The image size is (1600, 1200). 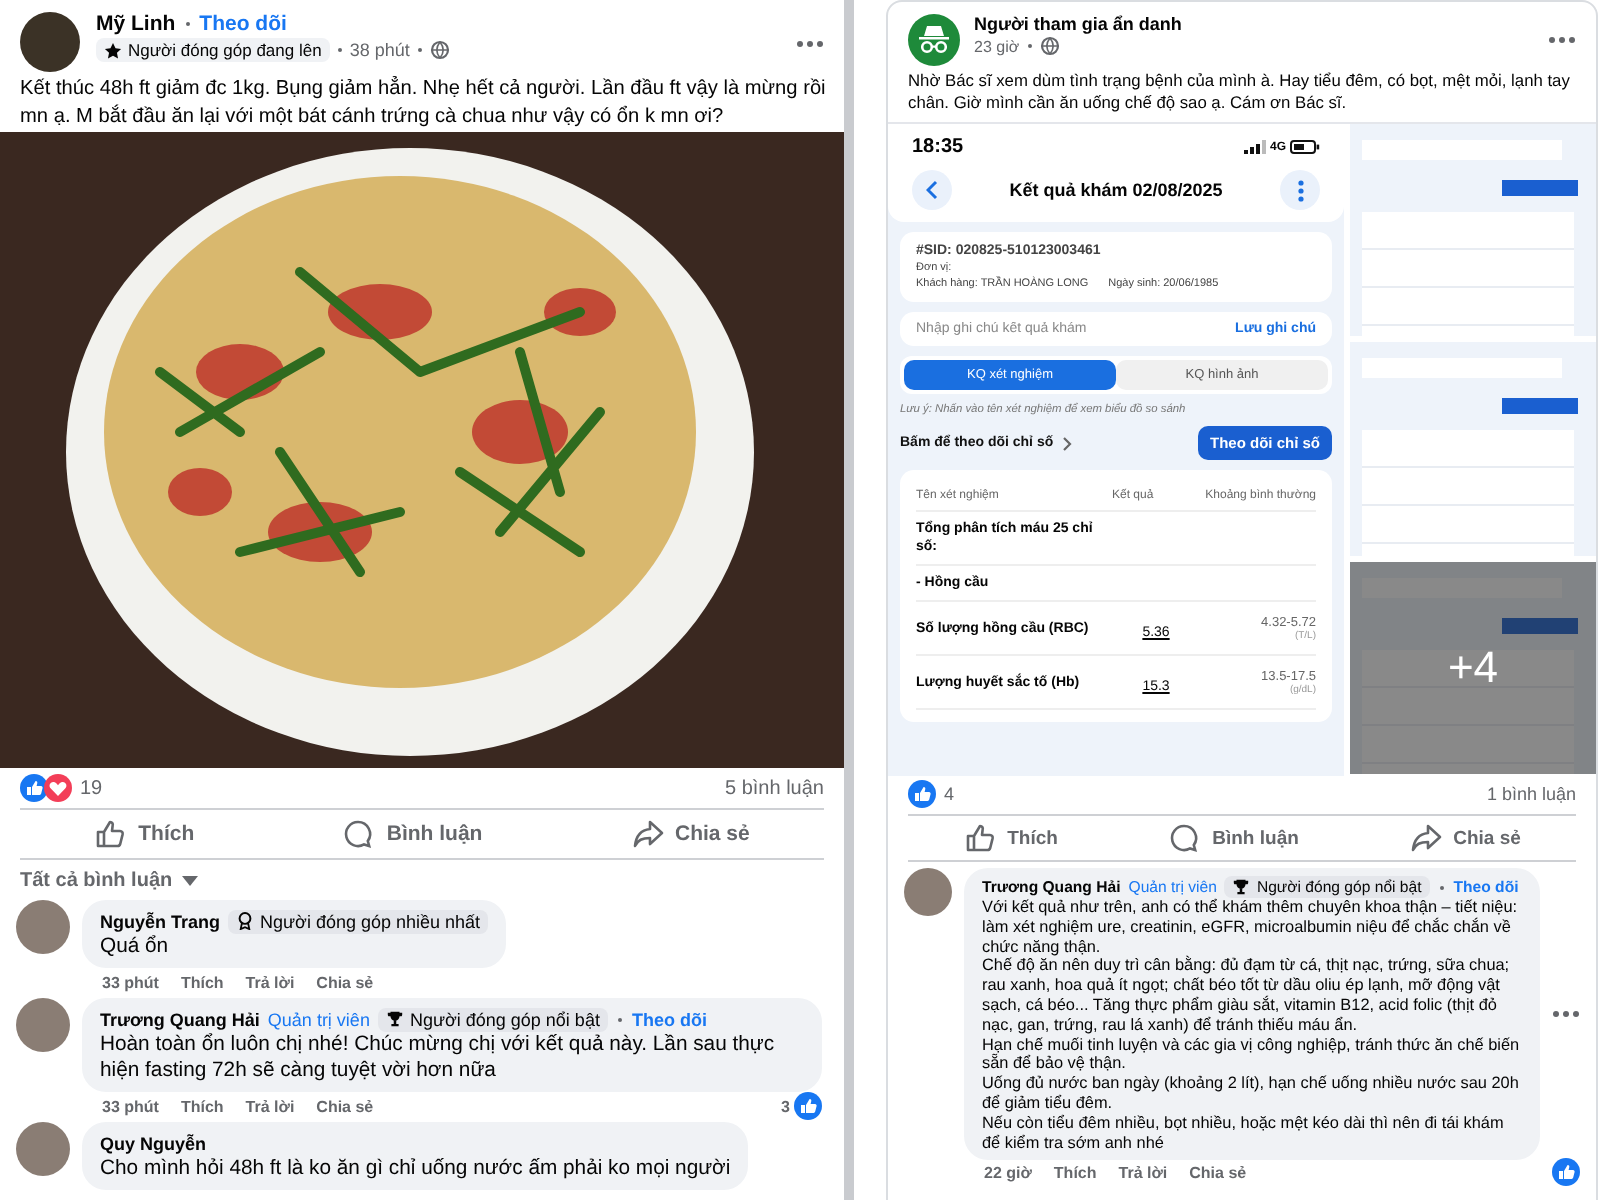 I want to click on comment-text: Uống đủ nước ban ngày (khoảng 2 lít), hạn chế uống nhiều nước sau 20h để giảm tiểu đêm., so click(x=1251, y=1094).